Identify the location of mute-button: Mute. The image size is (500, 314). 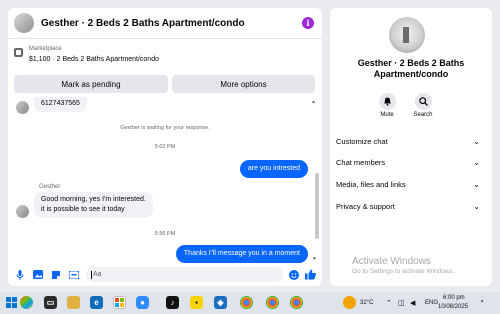
(387, 105).